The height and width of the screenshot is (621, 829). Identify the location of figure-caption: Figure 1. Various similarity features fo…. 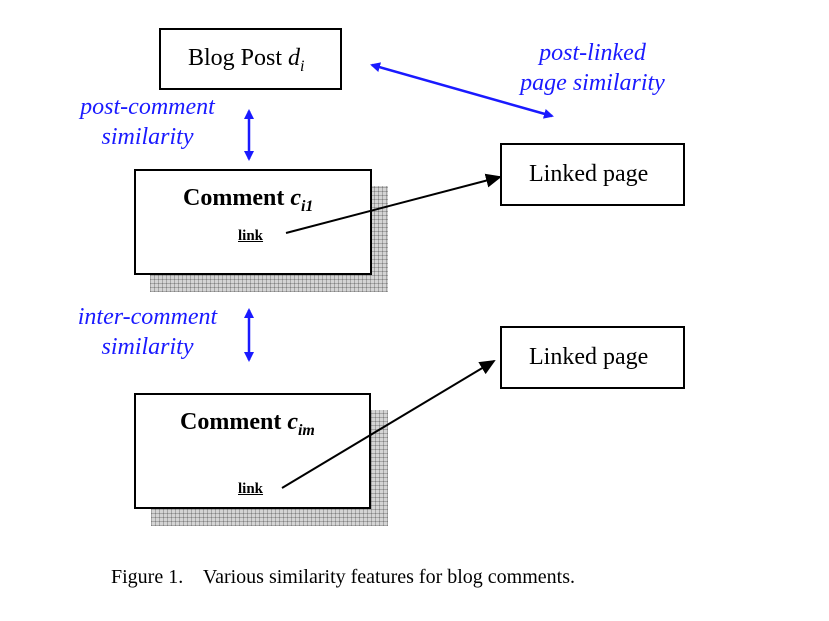
(343, 577).